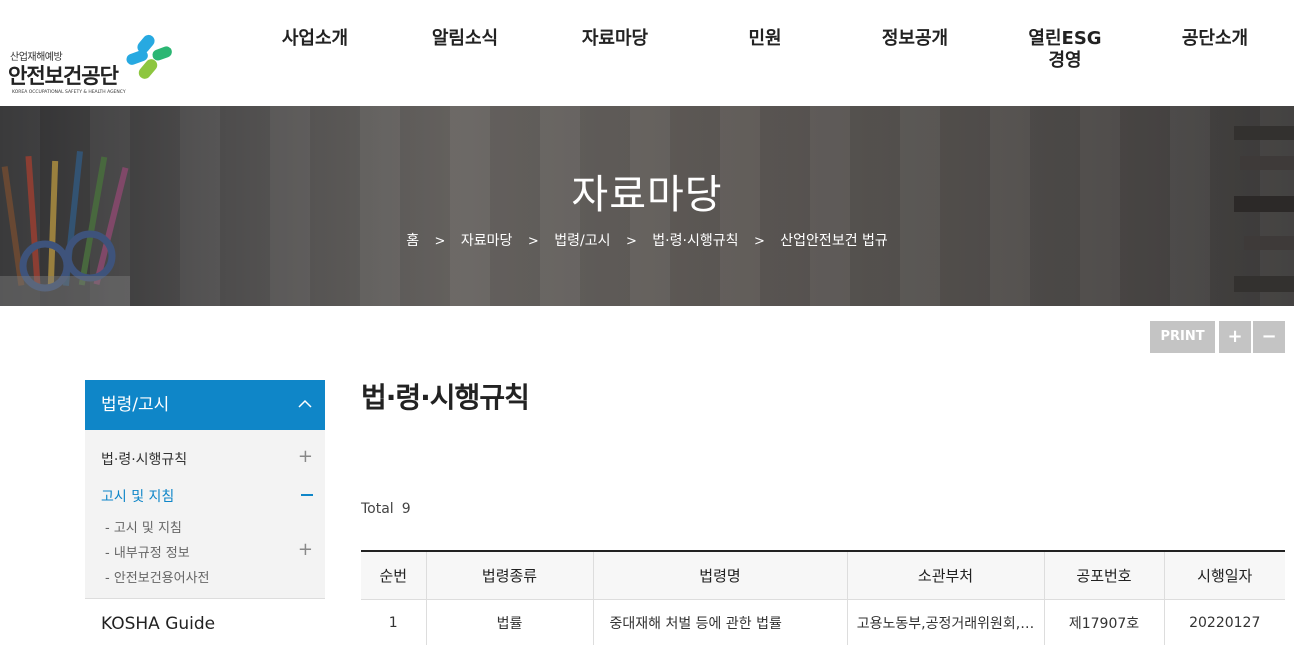 Image resolution: width=1294 pixels, height=645 pixels. Describe the element at coordinates (135, 405) in the screenshot. I see `lnb-header-label: 법령/고시` at that location.